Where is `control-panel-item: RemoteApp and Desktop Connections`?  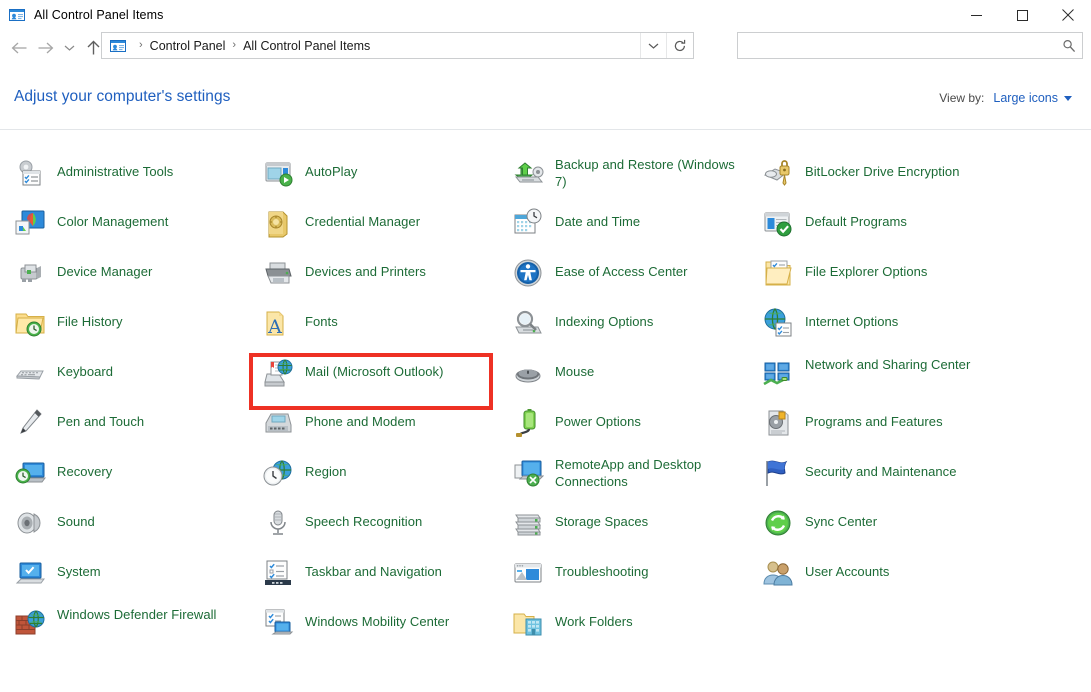
control-panel-item: RemoteApp and Desktop Connections is located at coordinates (630, 478).